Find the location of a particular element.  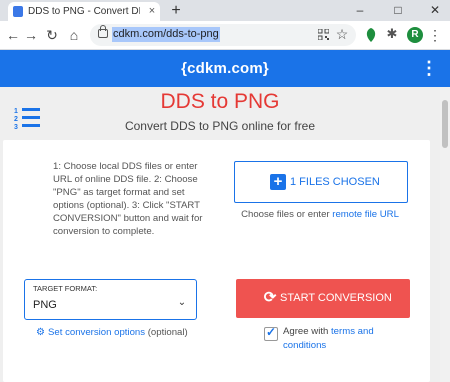

agree-checkbox: ✓ is located at coordinates (271, 333).